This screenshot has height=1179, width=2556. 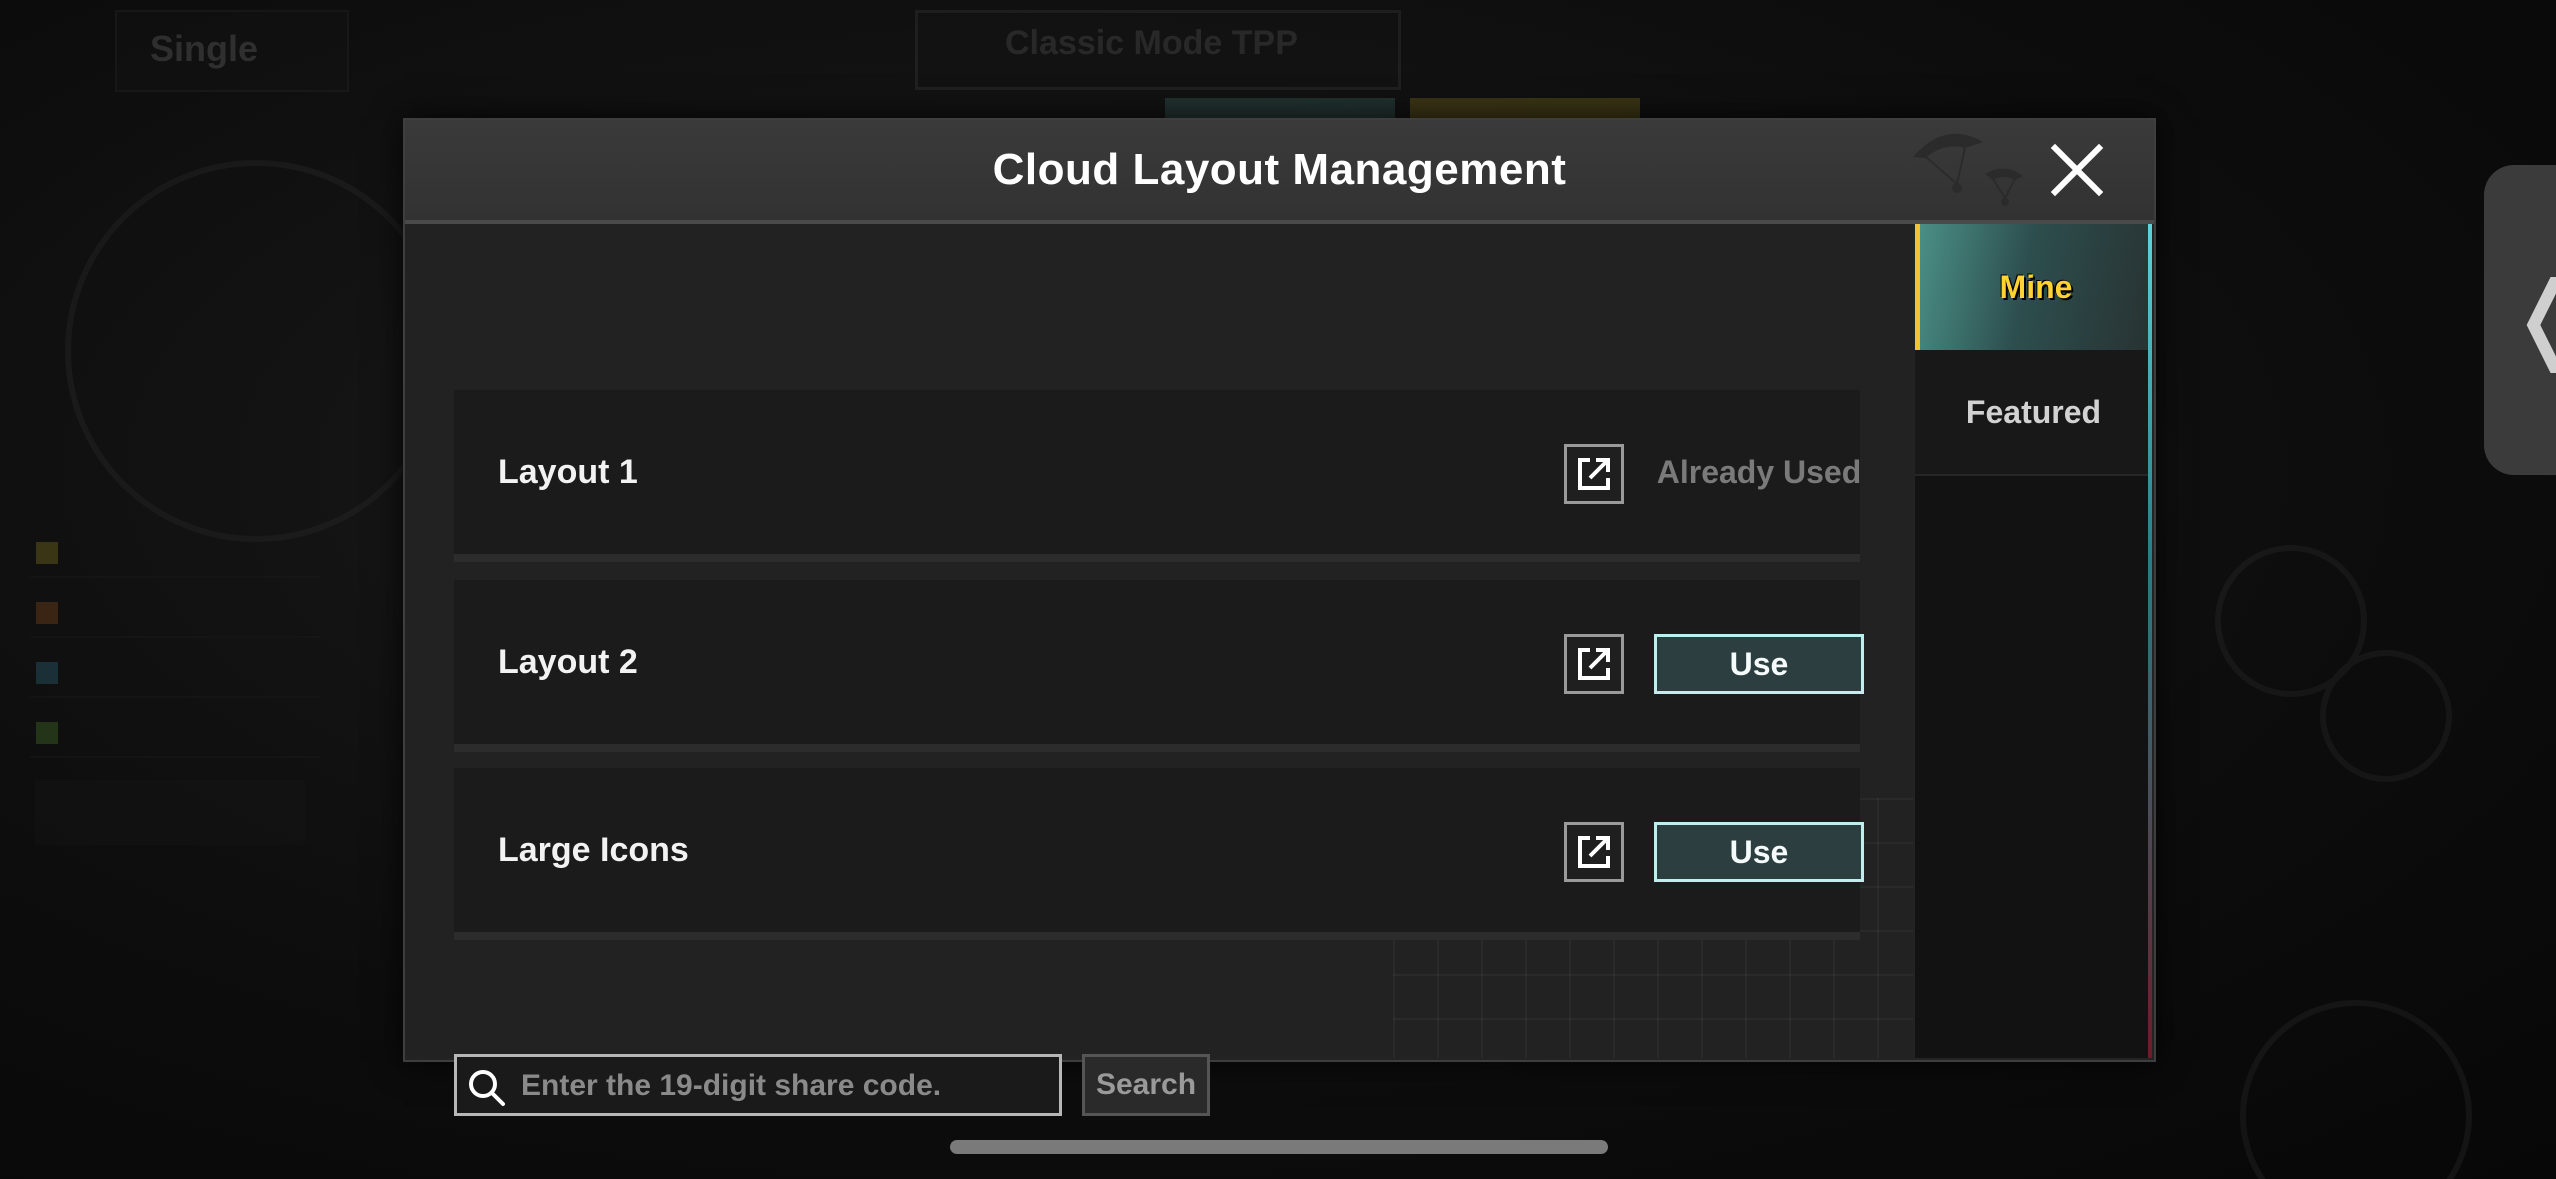 What do you see at coordinates (2531, 318) in the screenshot?
I see `chevron-left-icon: ❬` at bounding box center [2531, 318].